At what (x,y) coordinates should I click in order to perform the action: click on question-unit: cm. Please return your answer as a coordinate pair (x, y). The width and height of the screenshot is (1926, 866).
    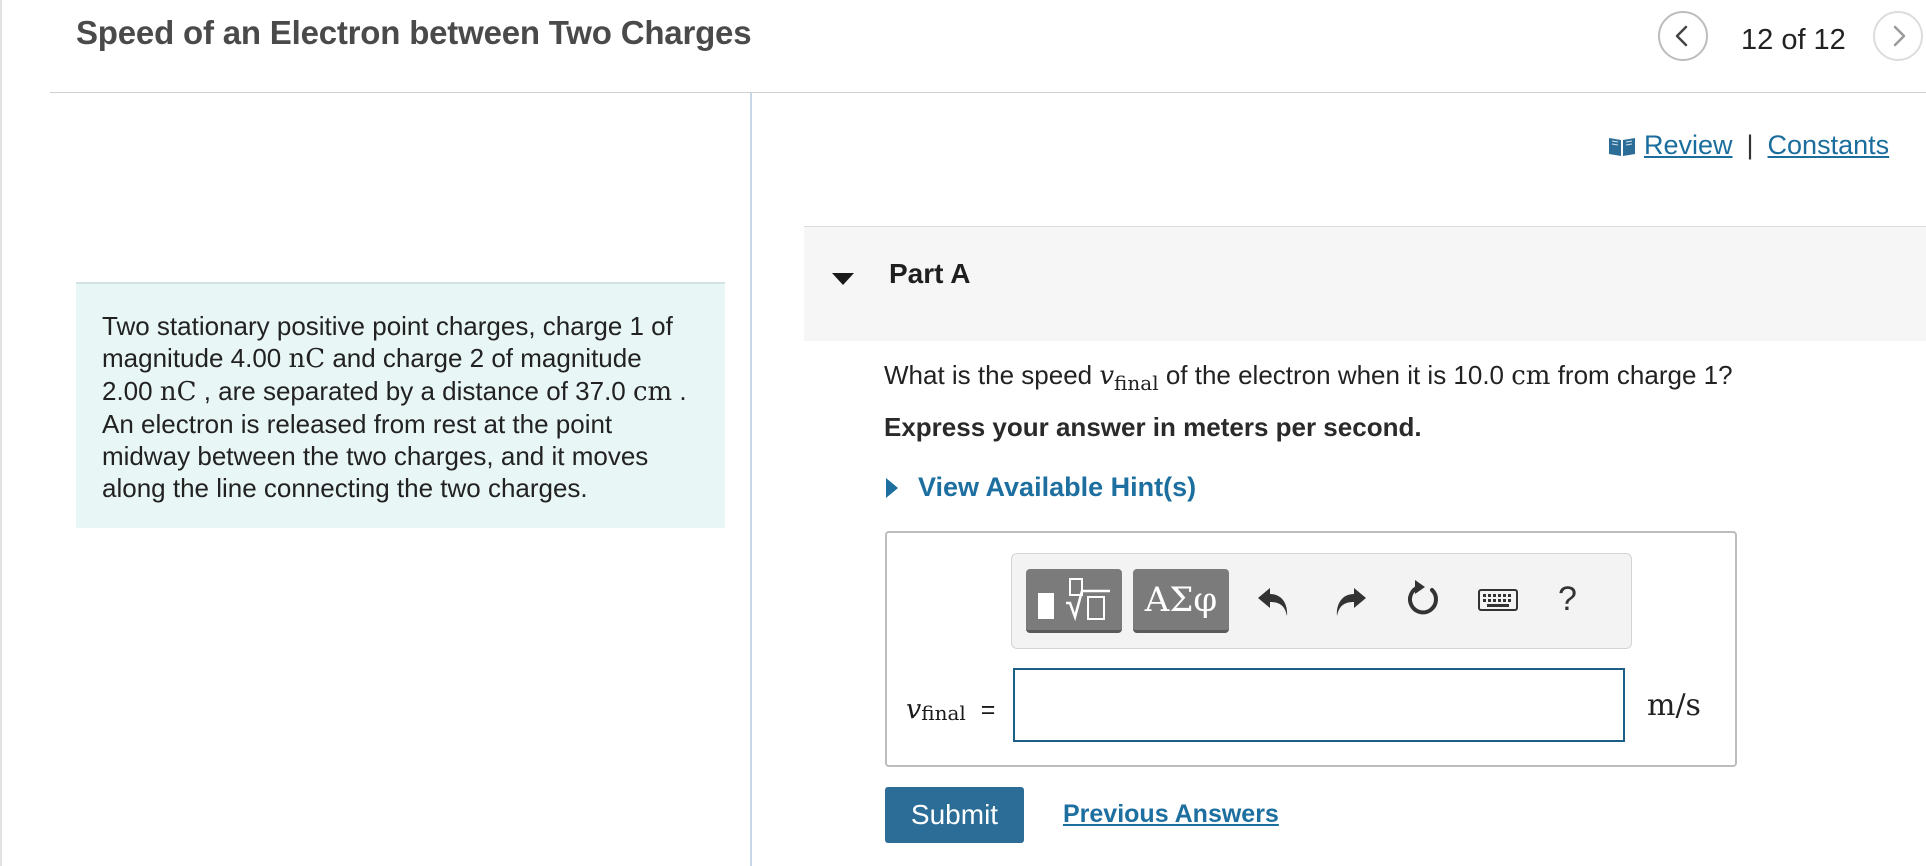
    Looking at the image, I should click on (1531, 376).